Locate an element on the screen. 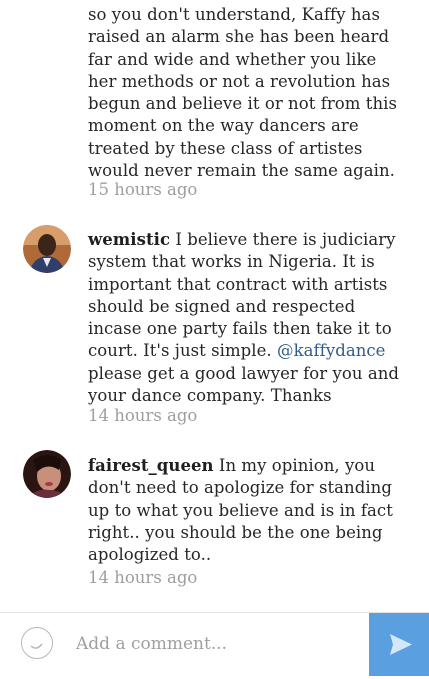  mention-link: @kaffydance is located at coordinates (331, 350).